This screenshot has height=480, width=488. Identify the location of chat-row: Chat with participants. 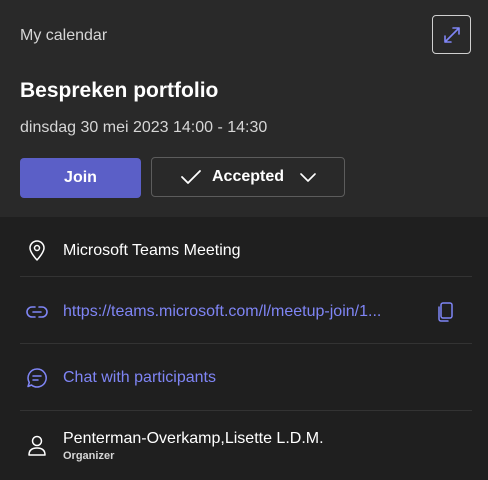
(246, 378).